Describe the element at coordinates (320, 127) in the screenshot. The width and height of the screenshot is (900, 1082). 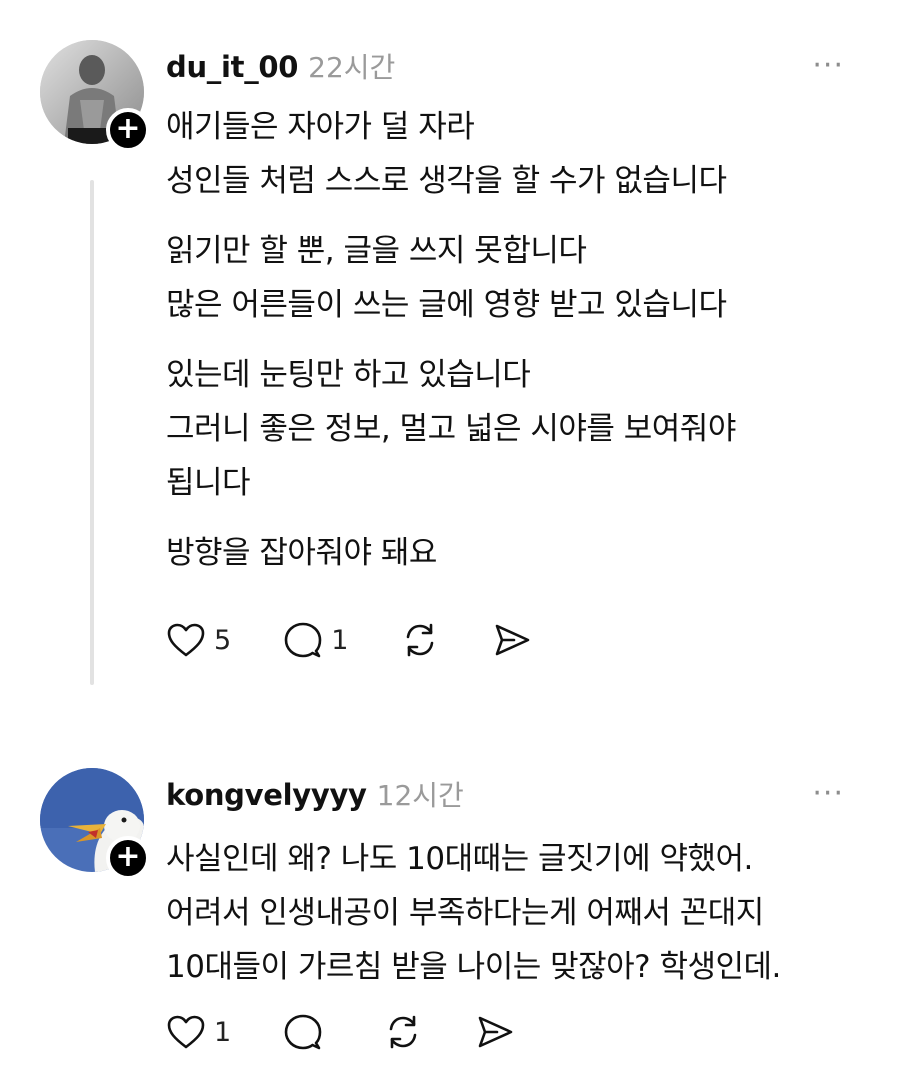
I see `text-line: 애기들은 자아가 덜 자라` at that location.